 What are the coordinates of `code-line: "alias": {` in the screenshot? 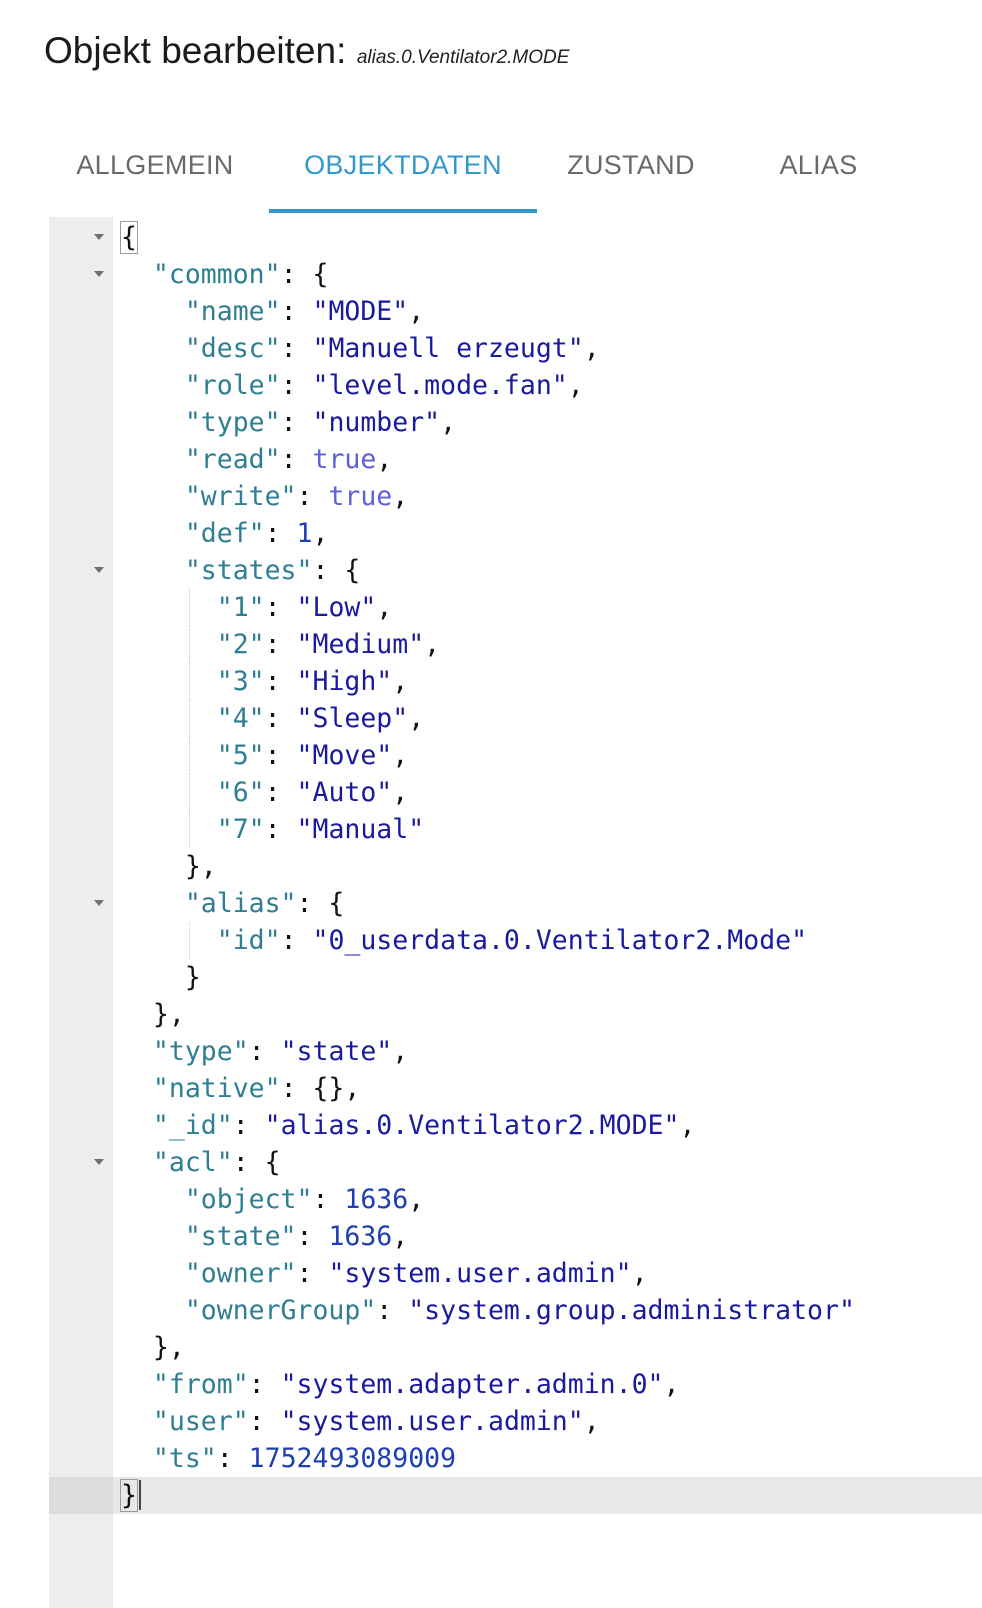 It's located at (515, 903).